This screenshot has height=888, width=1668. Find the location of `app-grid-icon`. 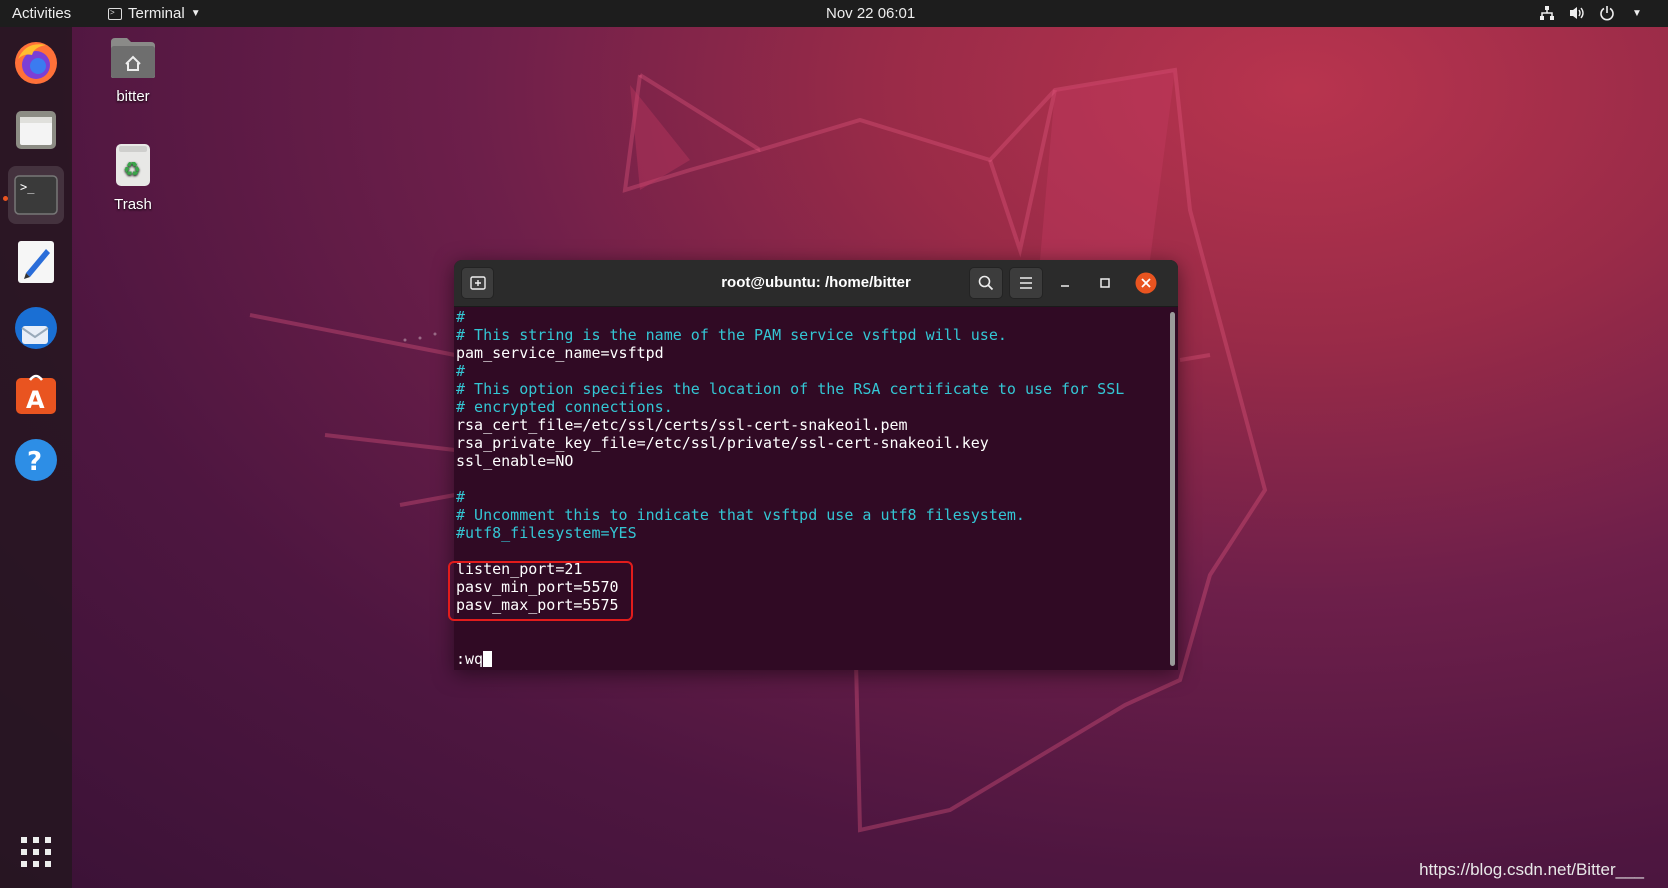

app-grid-icon is located at coordinates (36, 852).